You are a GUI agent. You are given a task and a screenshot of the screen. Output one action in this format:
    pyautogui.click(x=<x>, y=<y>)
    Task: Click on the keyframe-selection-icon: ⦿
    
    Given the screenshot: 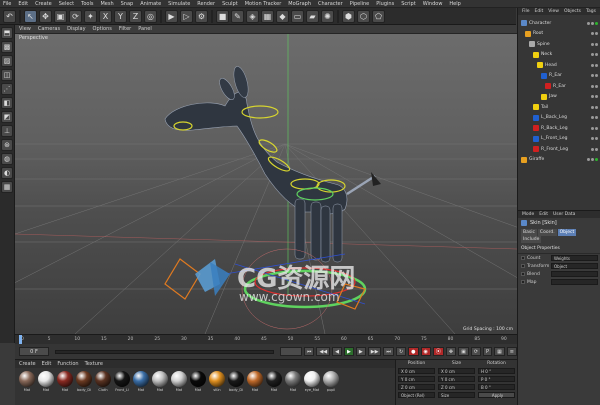 What is the action you would take?
    pyautogui.click(x=438, y=351)
    